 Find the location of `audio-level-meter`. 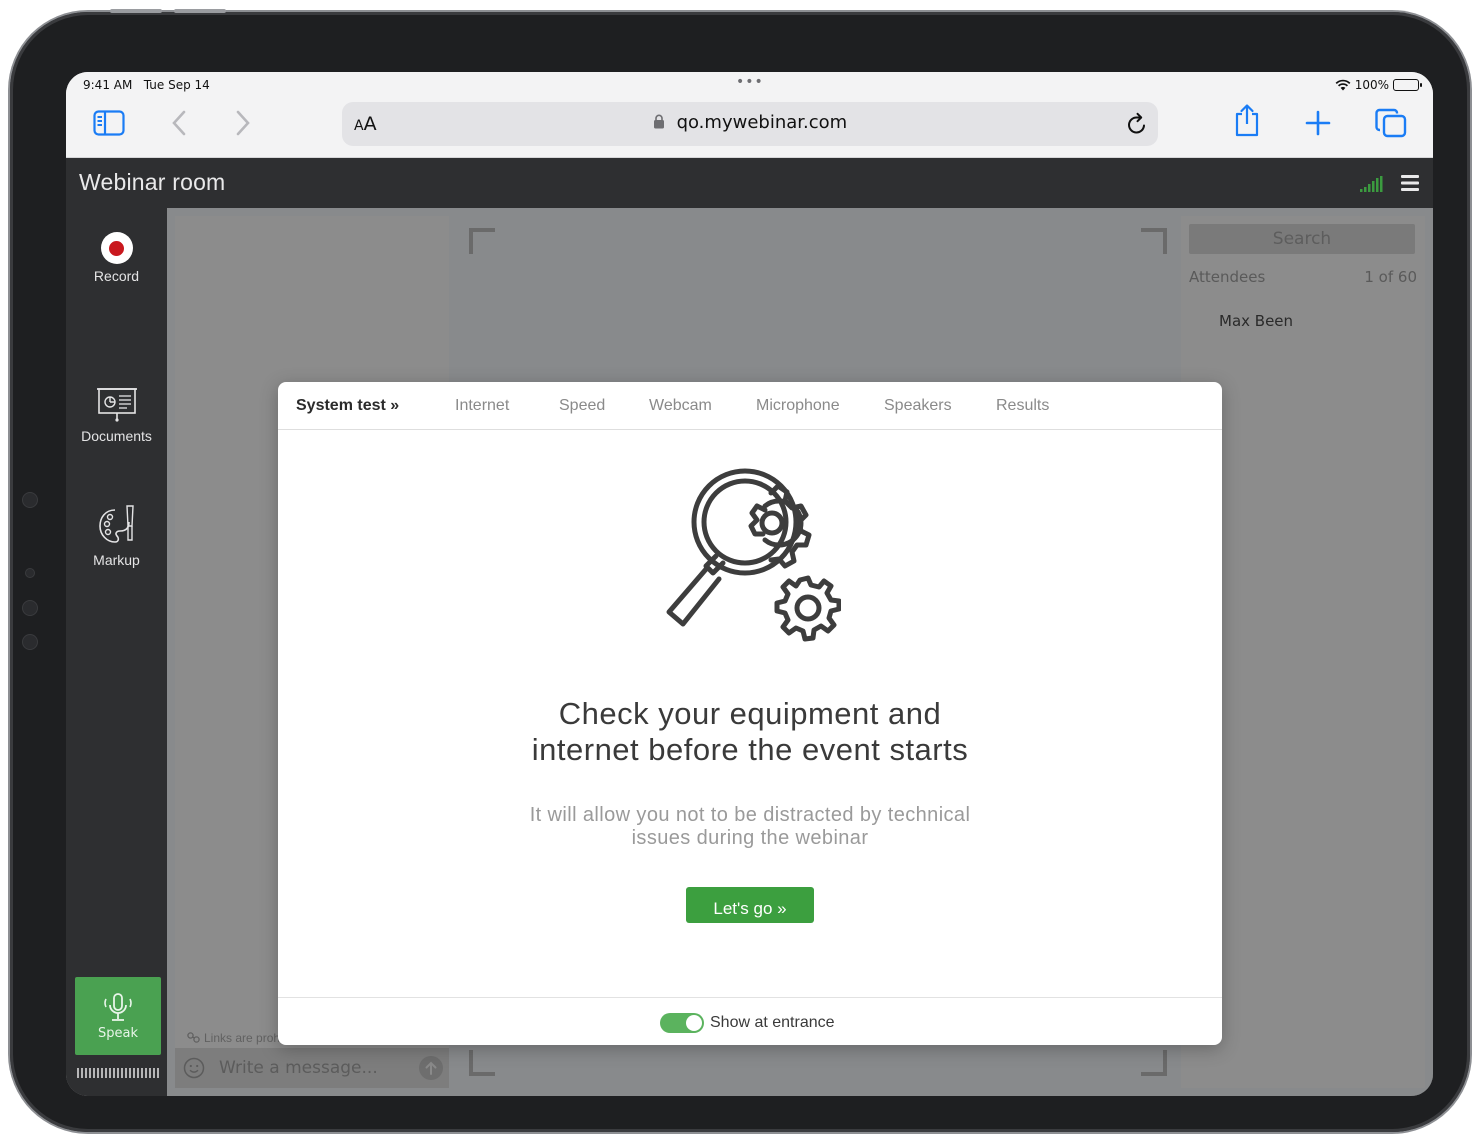

audio-level-meter is located at coordinates (119, 1073).